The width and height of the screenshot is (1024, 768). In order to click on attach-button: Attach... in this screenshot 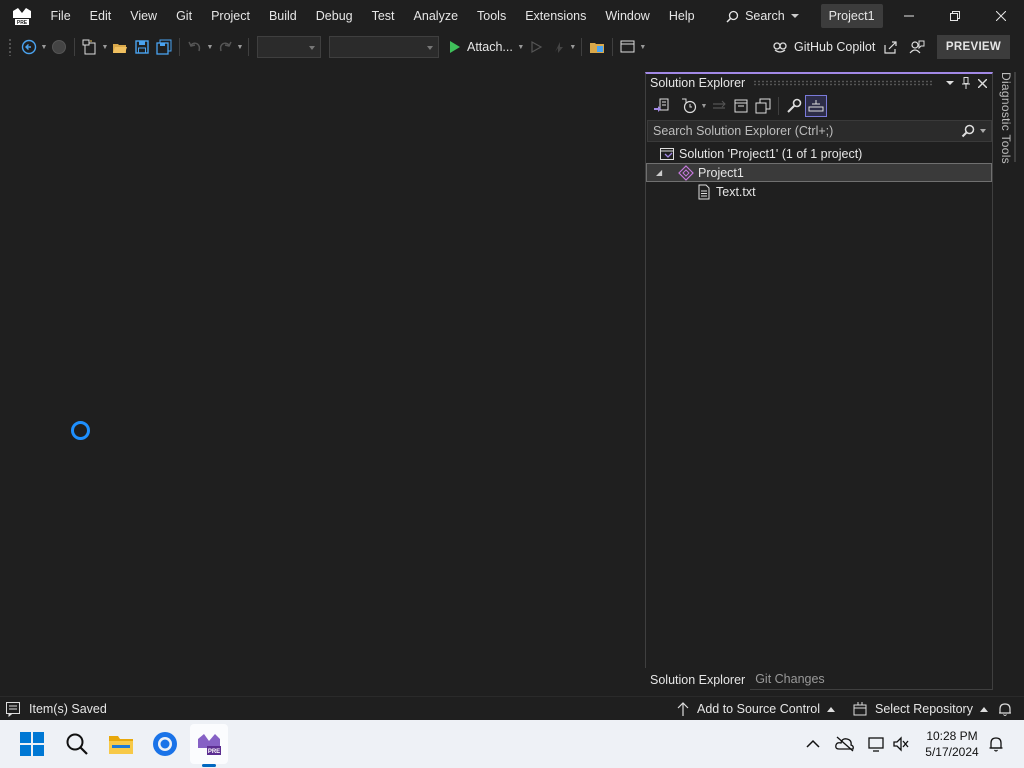, I will do `click(481, 47)`.